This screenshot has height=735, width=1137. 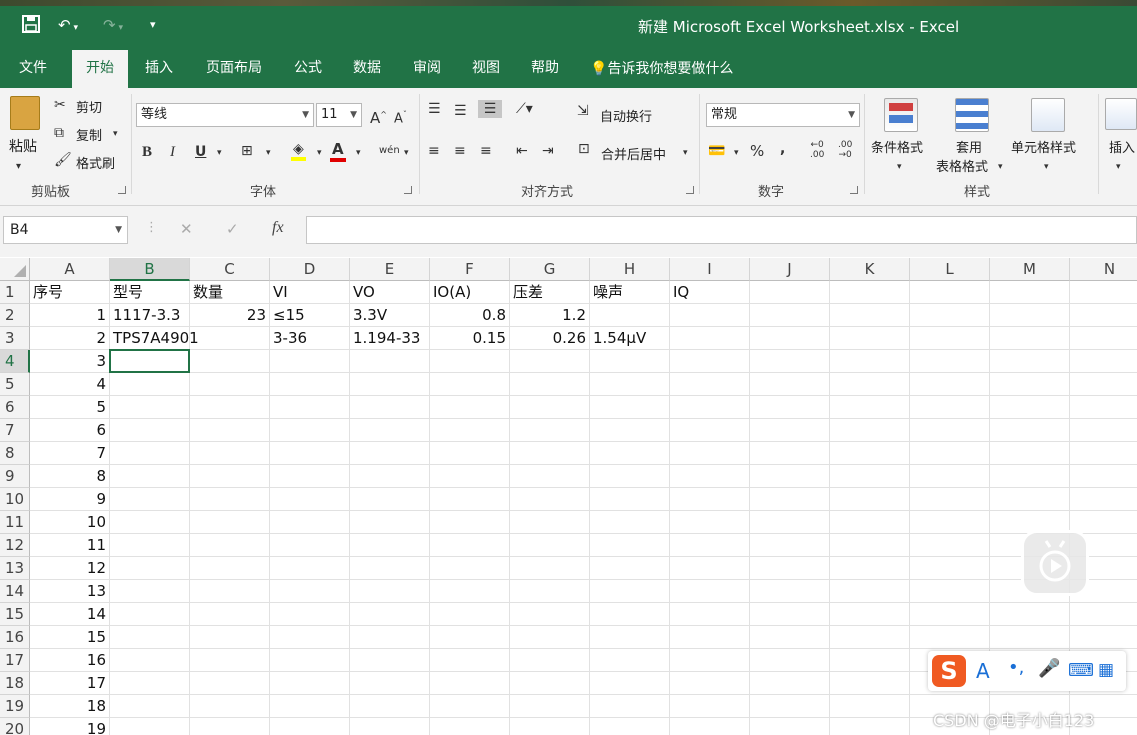 What do you see at coordinates (470, 407) in the screenshot?
I see `cell-f6` at bounding box center [470, 407].